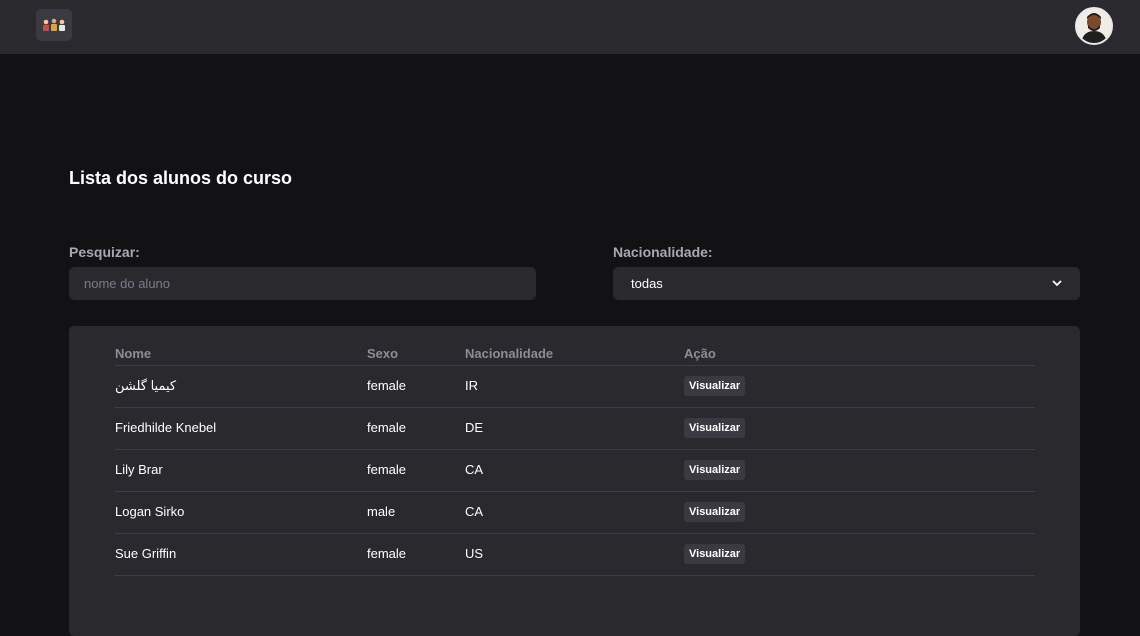  I want to click on nationality-select: todas, so click(846, 283).